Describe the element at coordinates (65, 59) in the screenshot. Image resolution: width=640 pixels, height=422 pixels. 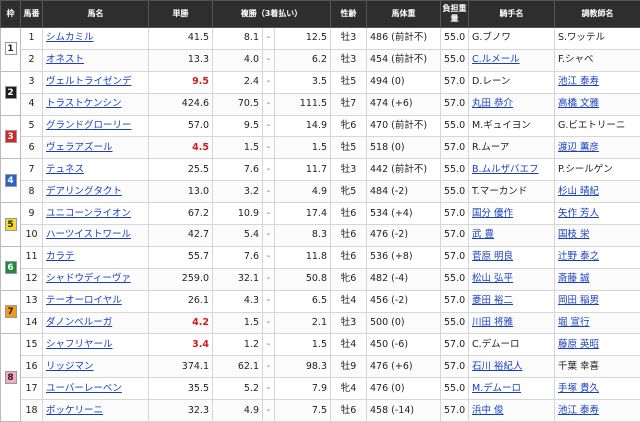
I see `horse-name-link: オネスト` at that location.